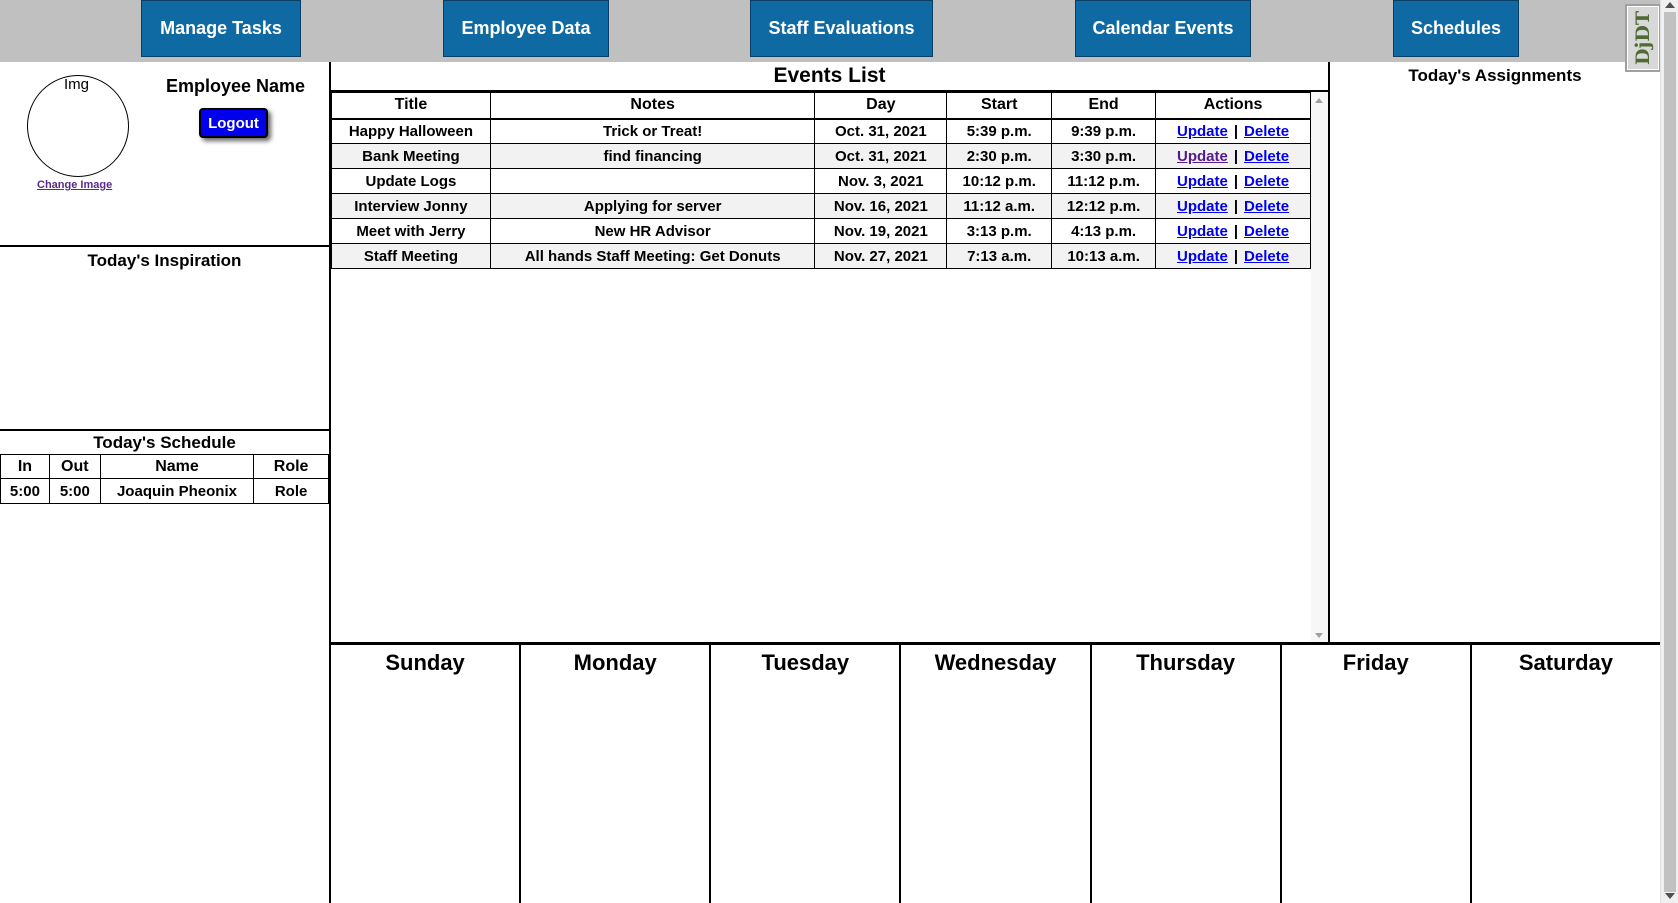  What do you see at coordinates (1187, 774) in the screenshot?
I see `day-column-thursday: Thursday` at bounding box center [1187, 774].